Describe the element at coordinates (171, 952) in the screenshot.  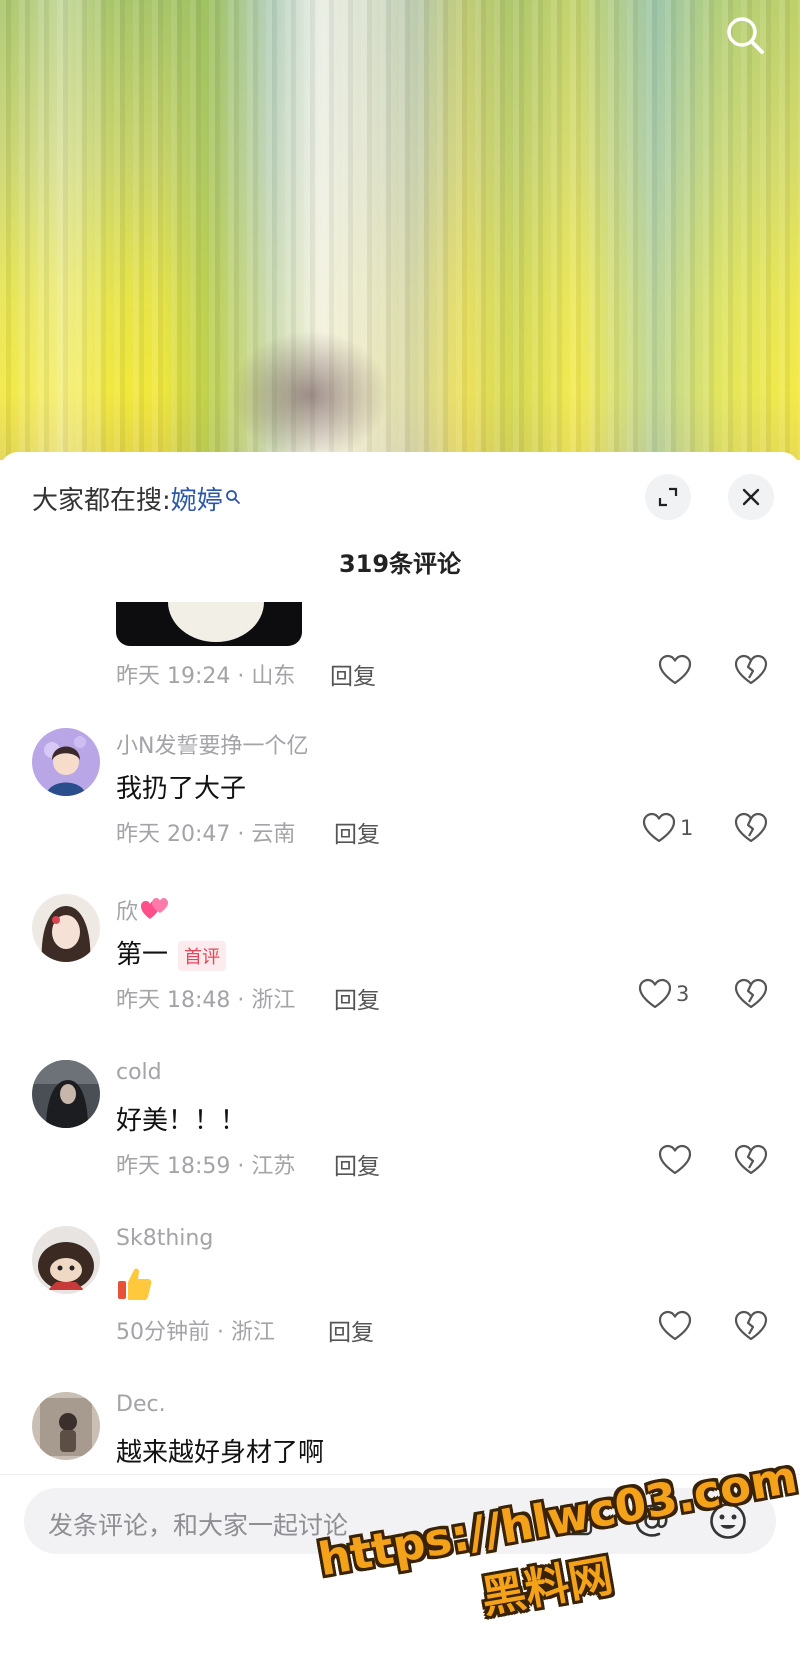
I see `comment-text: 第一 首评` at that location.